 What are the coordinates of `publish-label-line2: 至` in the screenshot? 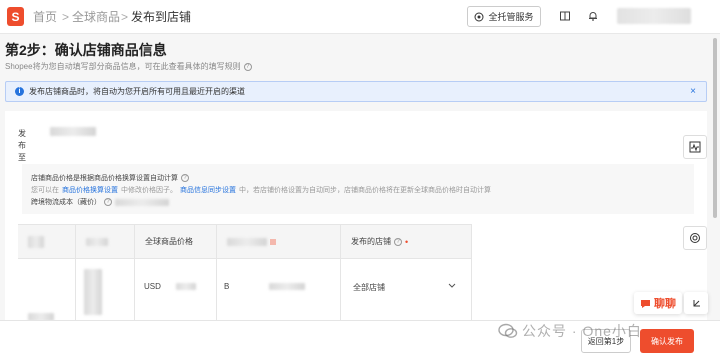 It's located at (22, 157).